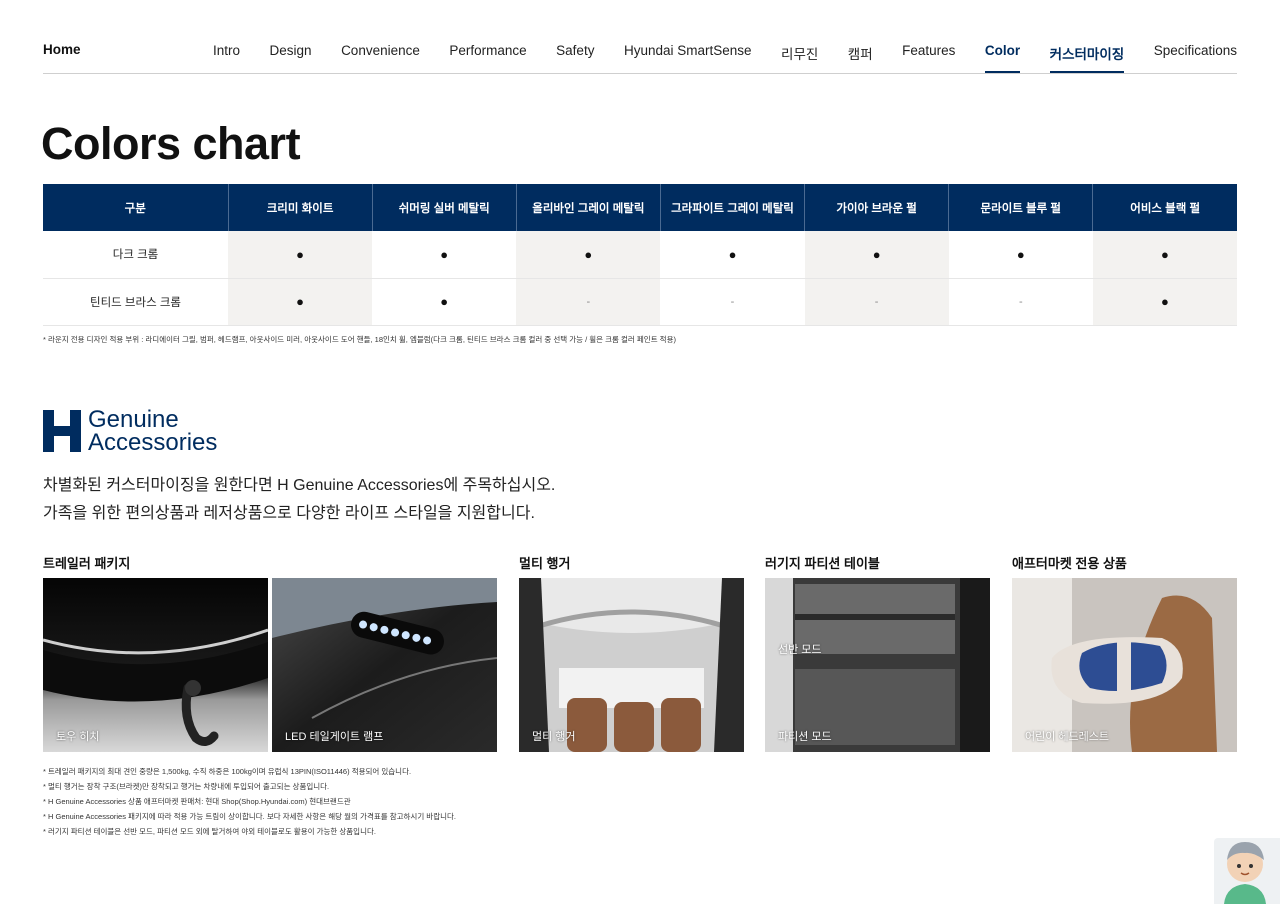 The height and width of the screenshot is (904, 1280). What do you see at coordinates (800, 650) in the screenshot?
I see `shelf-mode-caption: 선반 모드` at bounding box center [800, 650].